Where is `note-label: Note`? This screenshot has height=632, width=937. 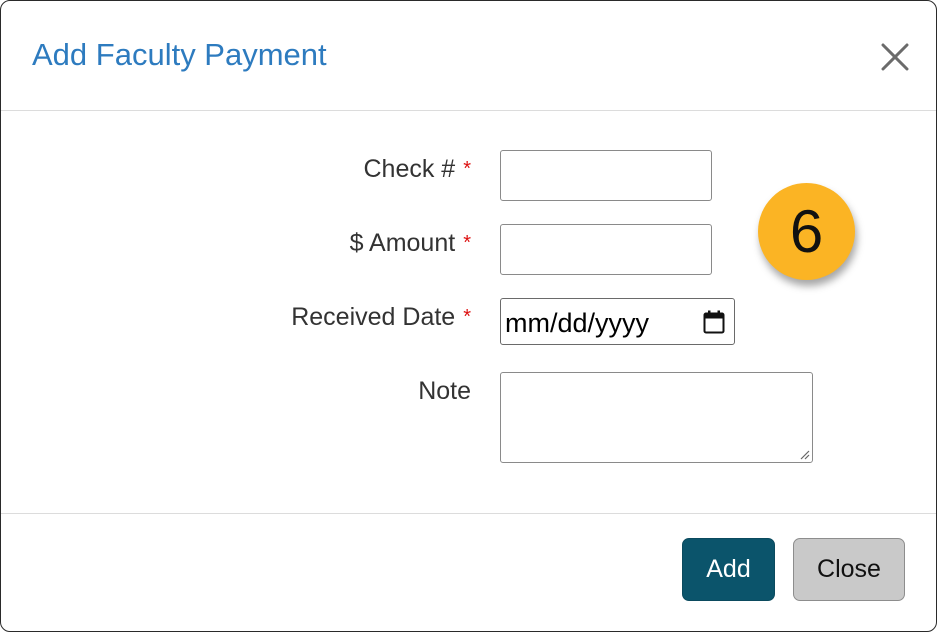
note-label: Note is located at coordinates (444, 391).